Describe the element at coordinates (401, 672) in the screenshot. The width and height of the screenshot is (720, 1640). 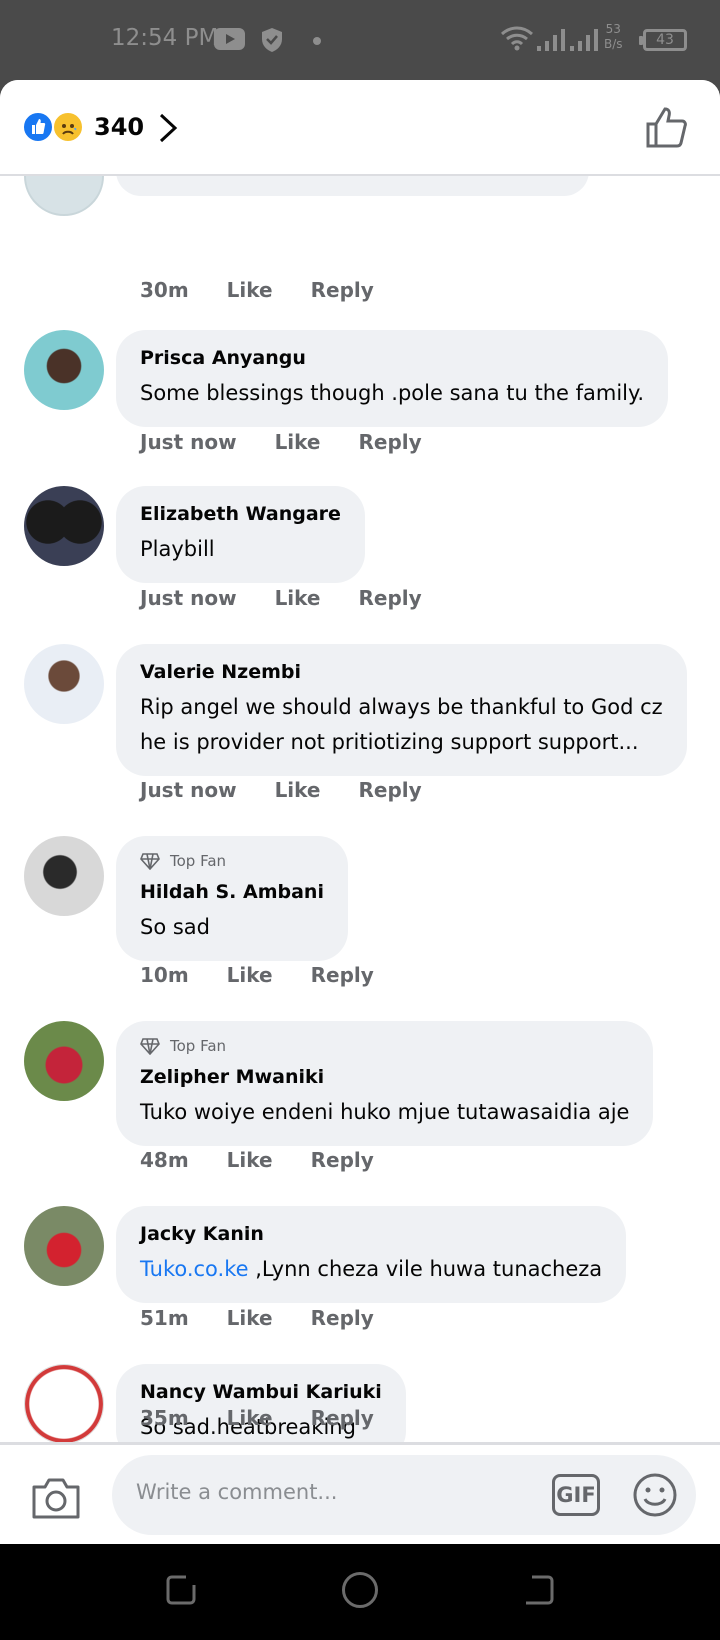
I see `commenter-name: Valerie Nzembi` at that location.